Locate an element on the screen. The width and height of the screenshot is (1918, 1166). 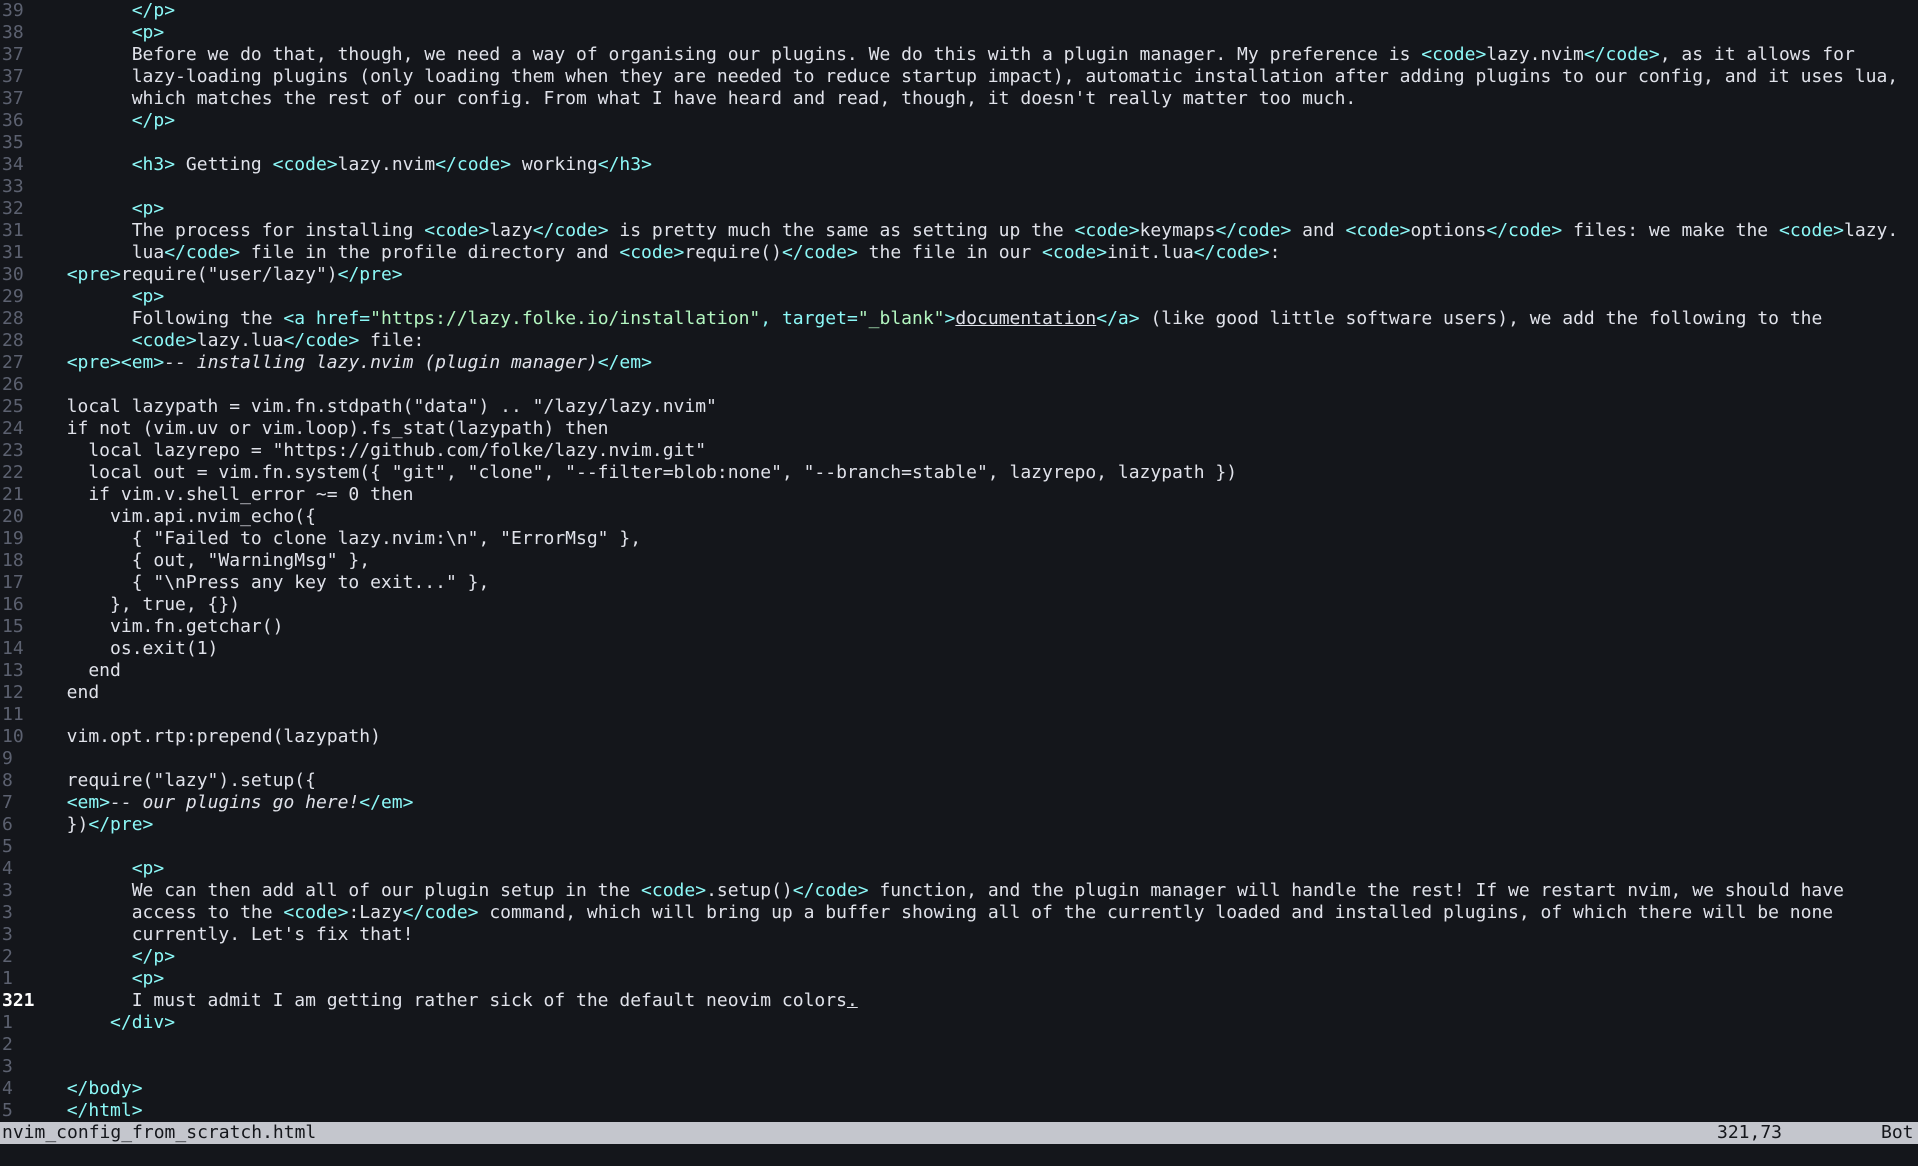
editor-line: 9 is located at coordinates (959, 759).